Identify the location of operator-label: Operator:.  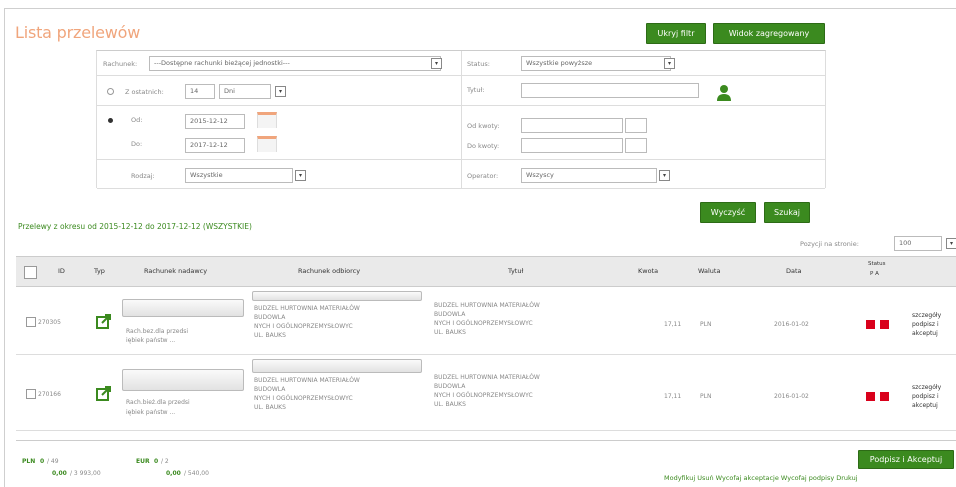
(483, 176).